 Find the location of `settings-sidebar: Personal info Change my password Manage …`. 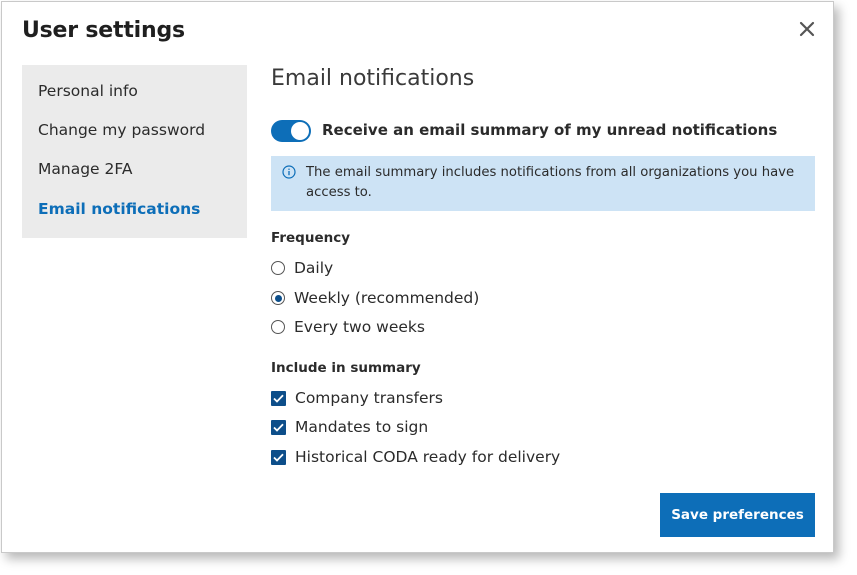

settings-sidebar: Personal info Change my password Manage … is located at coordinates (134, 151).